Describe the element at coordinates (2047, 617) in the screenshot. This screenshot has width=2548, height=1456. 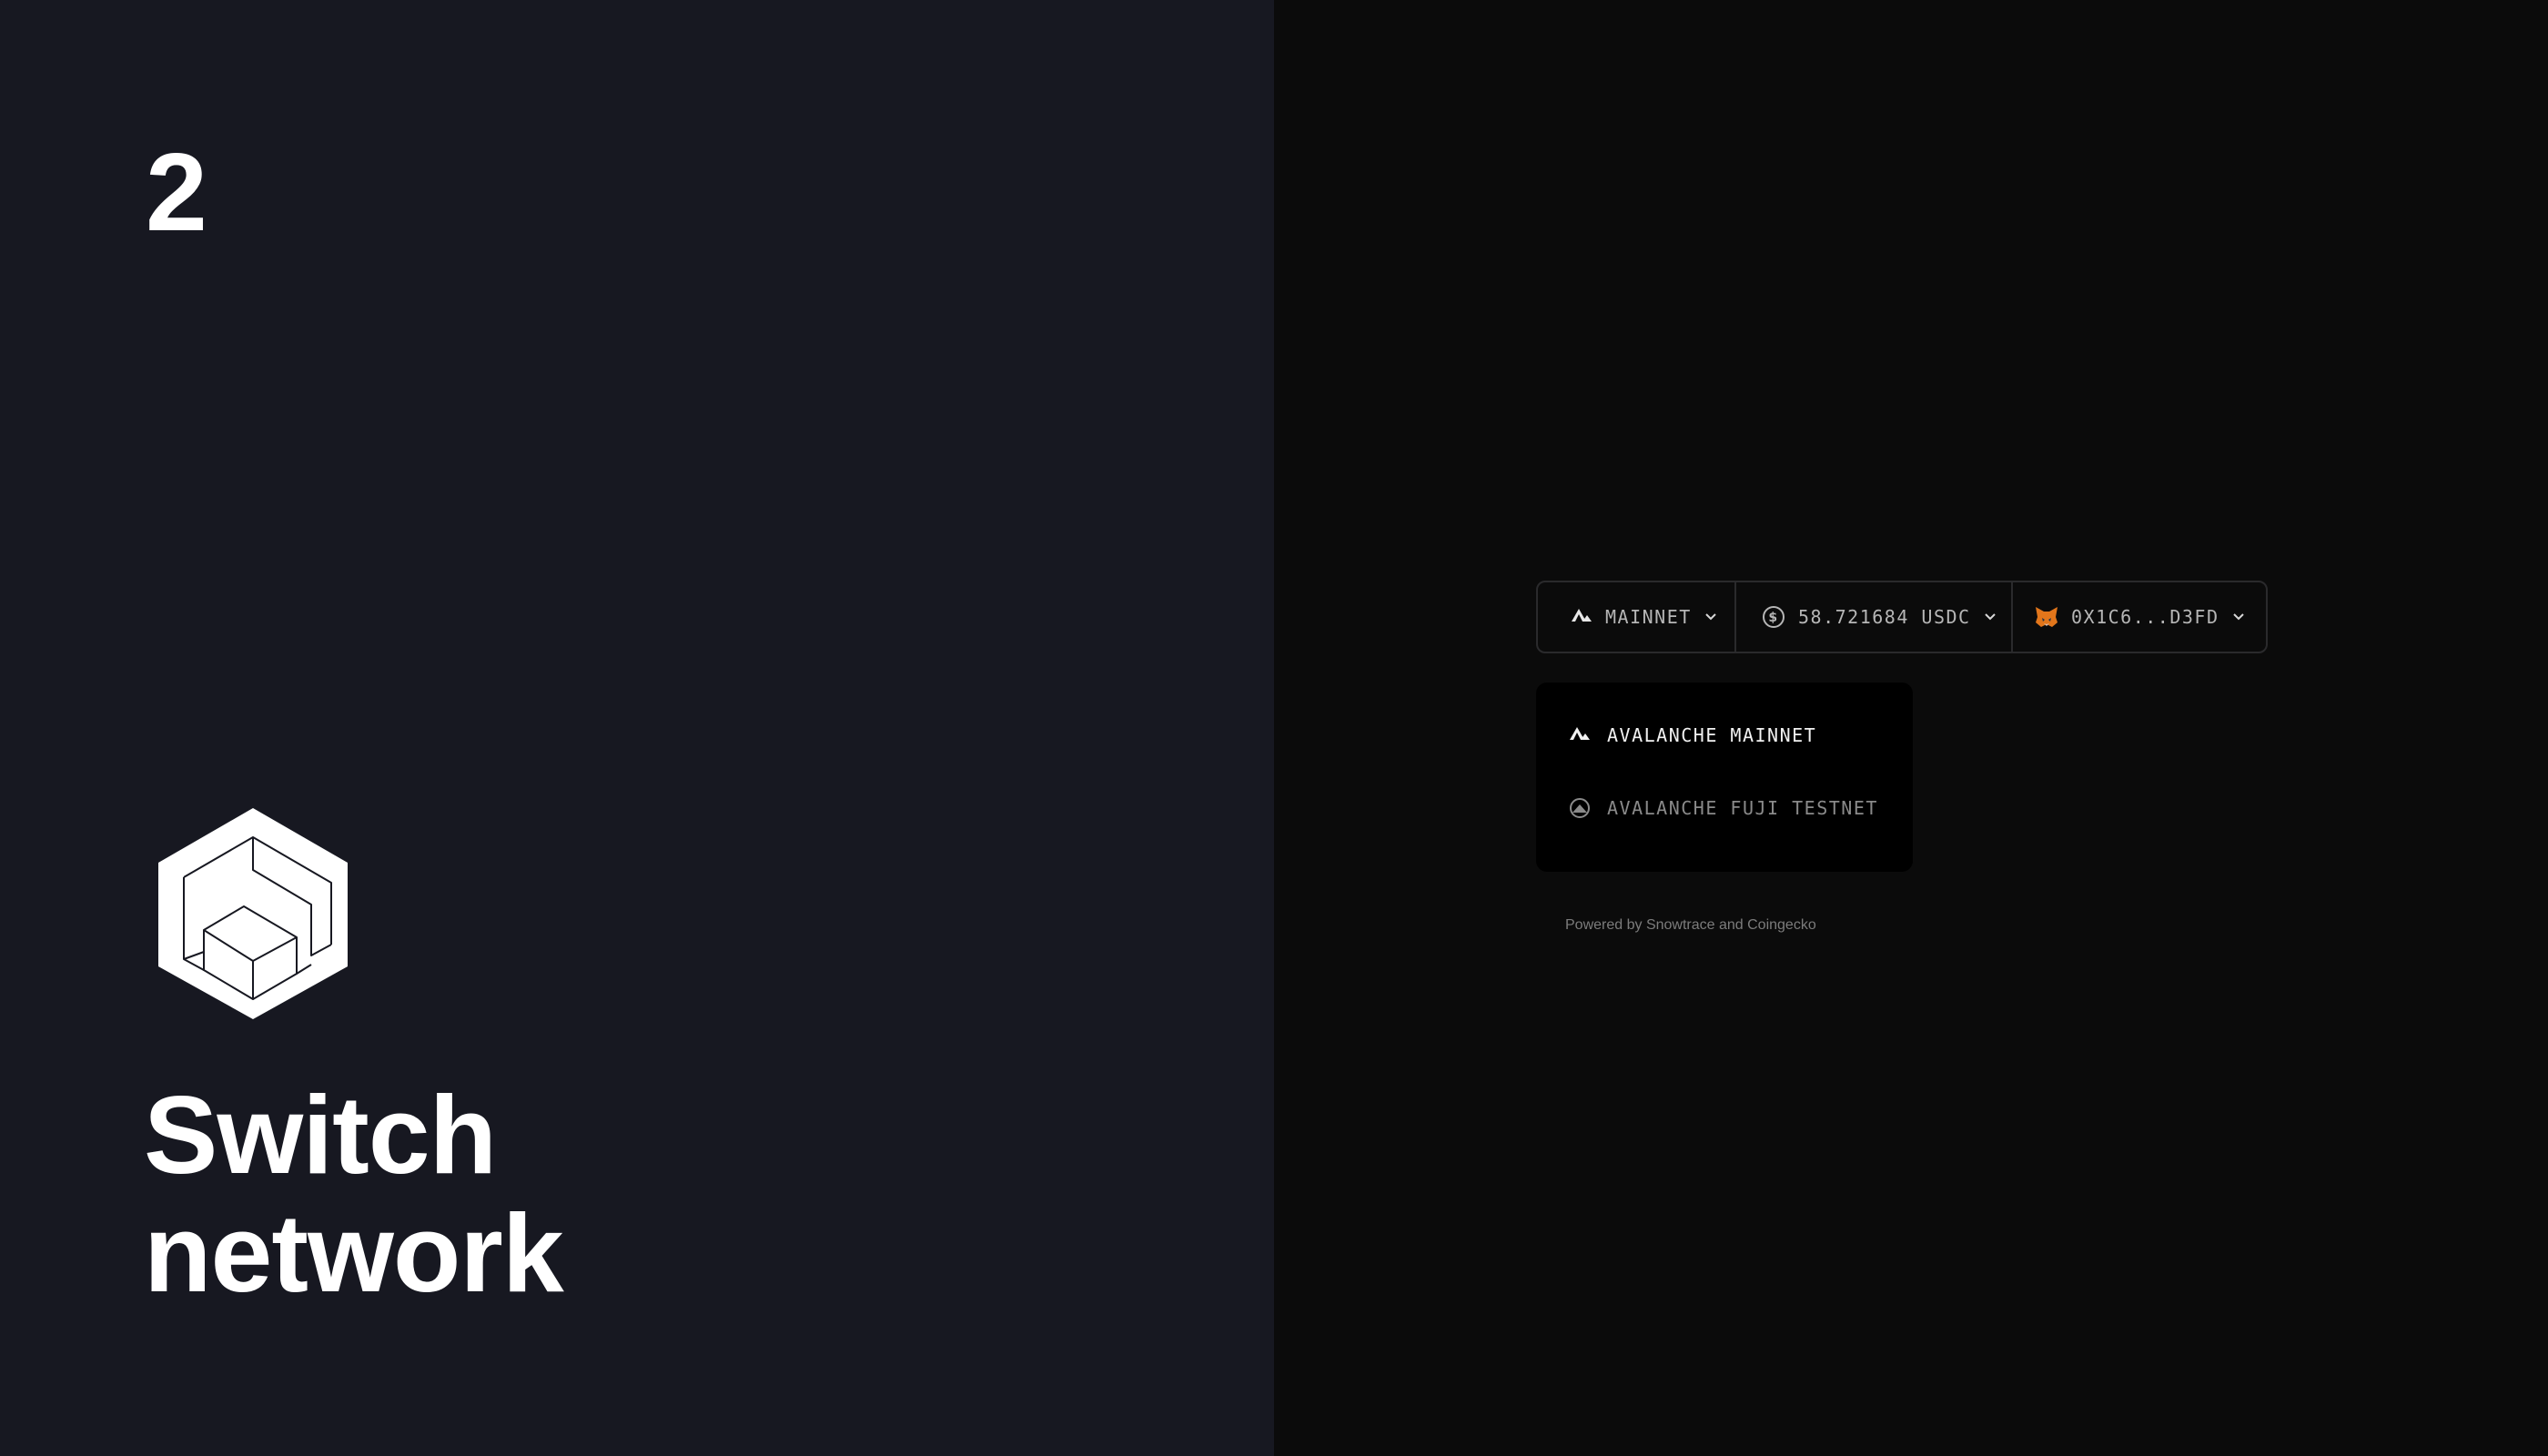
I see `metamask-fox-icon` at that location.